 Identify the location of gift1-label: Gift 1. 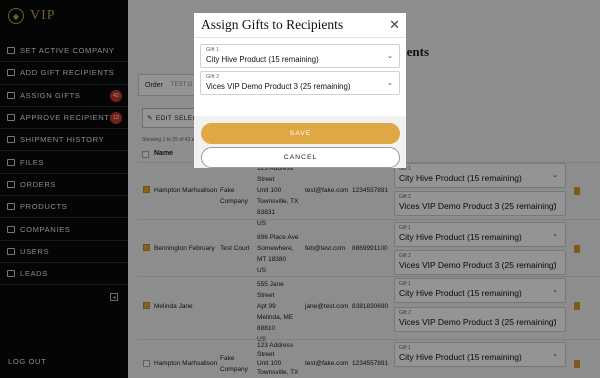
(213, 50).